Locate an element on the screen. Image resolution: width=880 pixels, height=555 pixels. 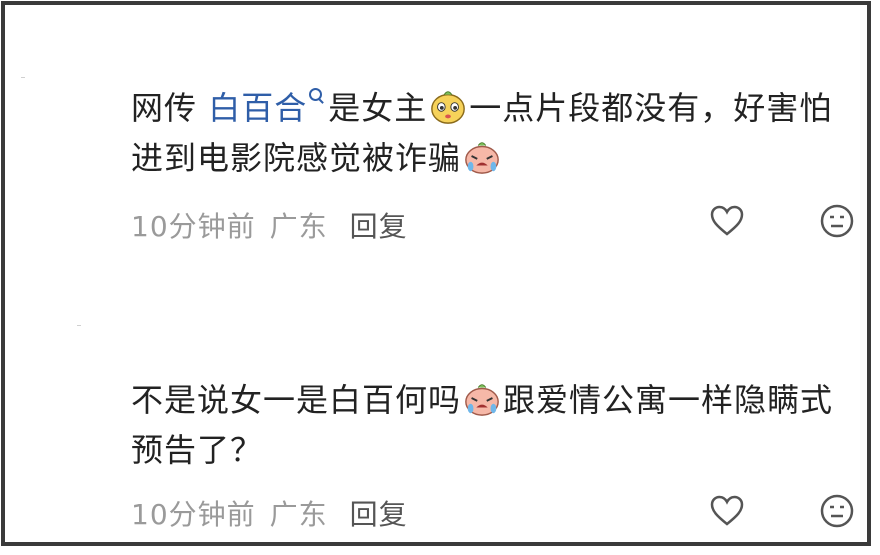
comment-text: 不是说女一是白百何吗 跟爱情公寓一样隐瞒式预告了？ is located at coordinates (493, 425).